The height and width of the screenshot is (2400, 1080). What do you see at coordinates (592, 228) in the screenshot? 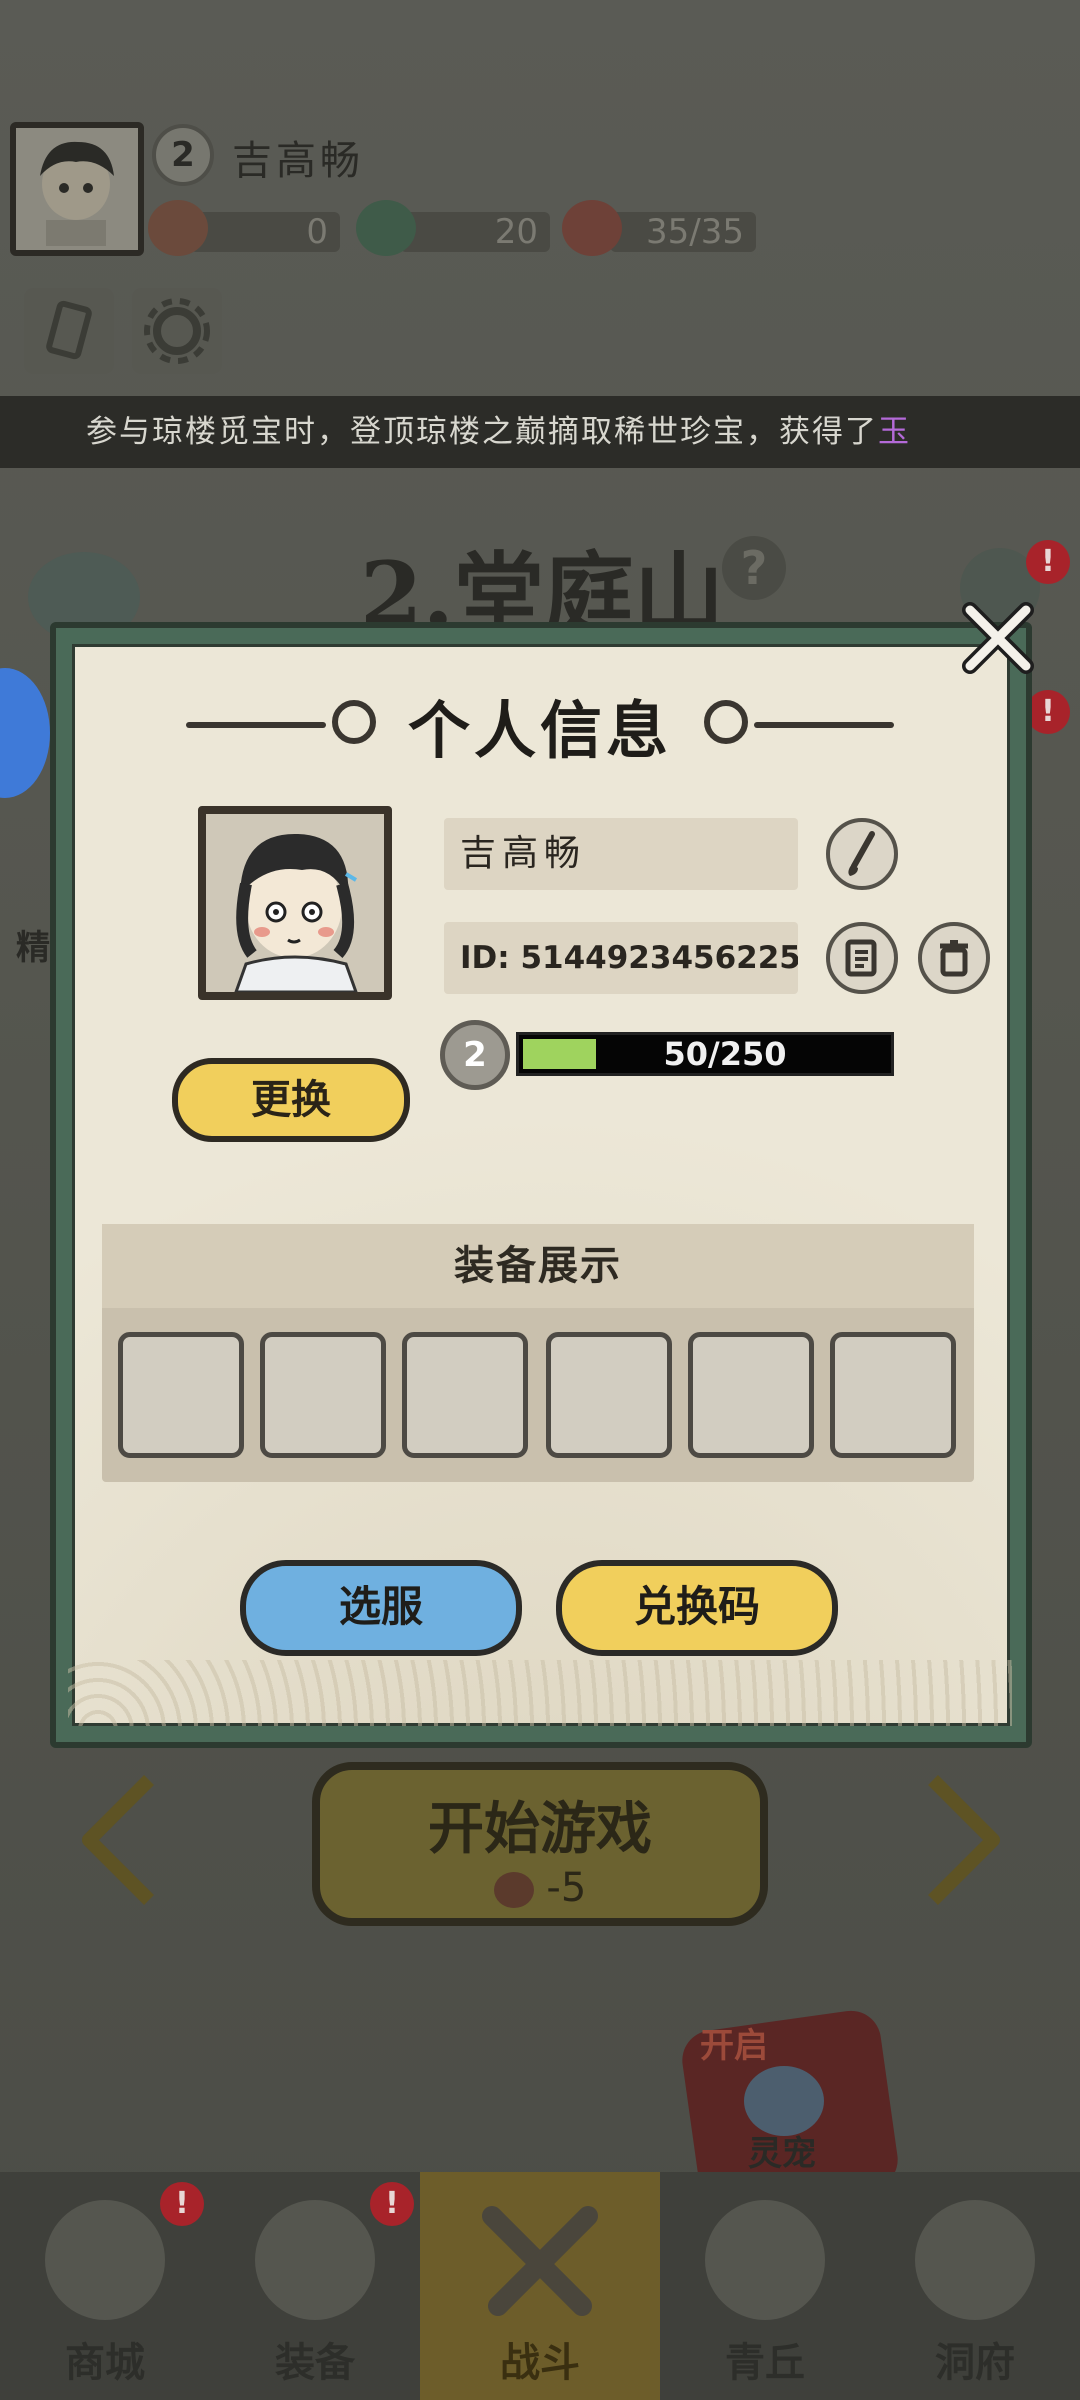
I see `peach-stamina-icon` at bounding box center [592, 228].